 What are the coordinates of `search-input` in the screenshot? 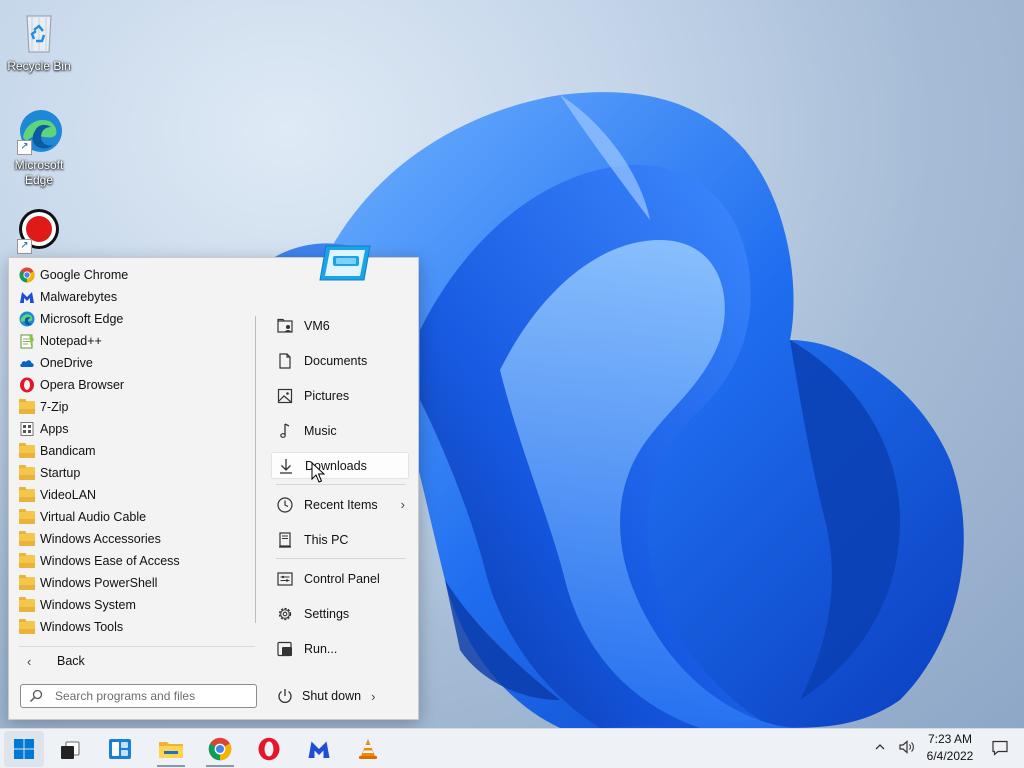 It's located at (150, 696).